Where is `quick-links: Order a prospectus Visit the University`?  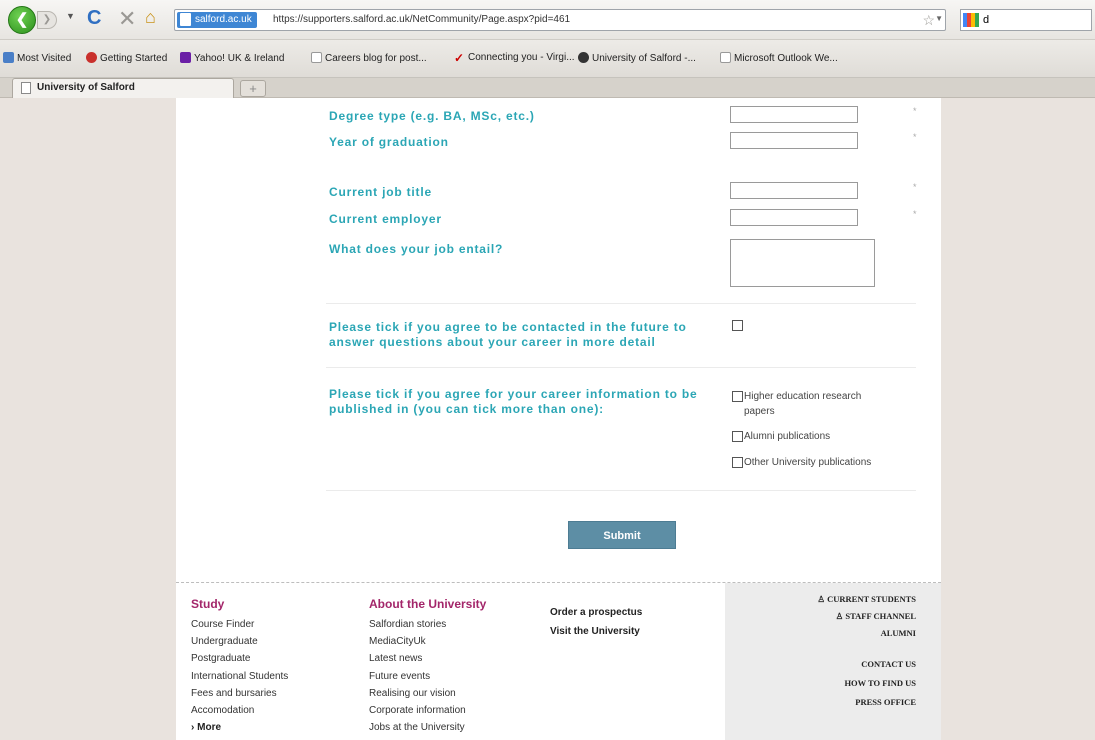
quick-links: Order a prospectus Visit the University is located at coordinates (596, 622).